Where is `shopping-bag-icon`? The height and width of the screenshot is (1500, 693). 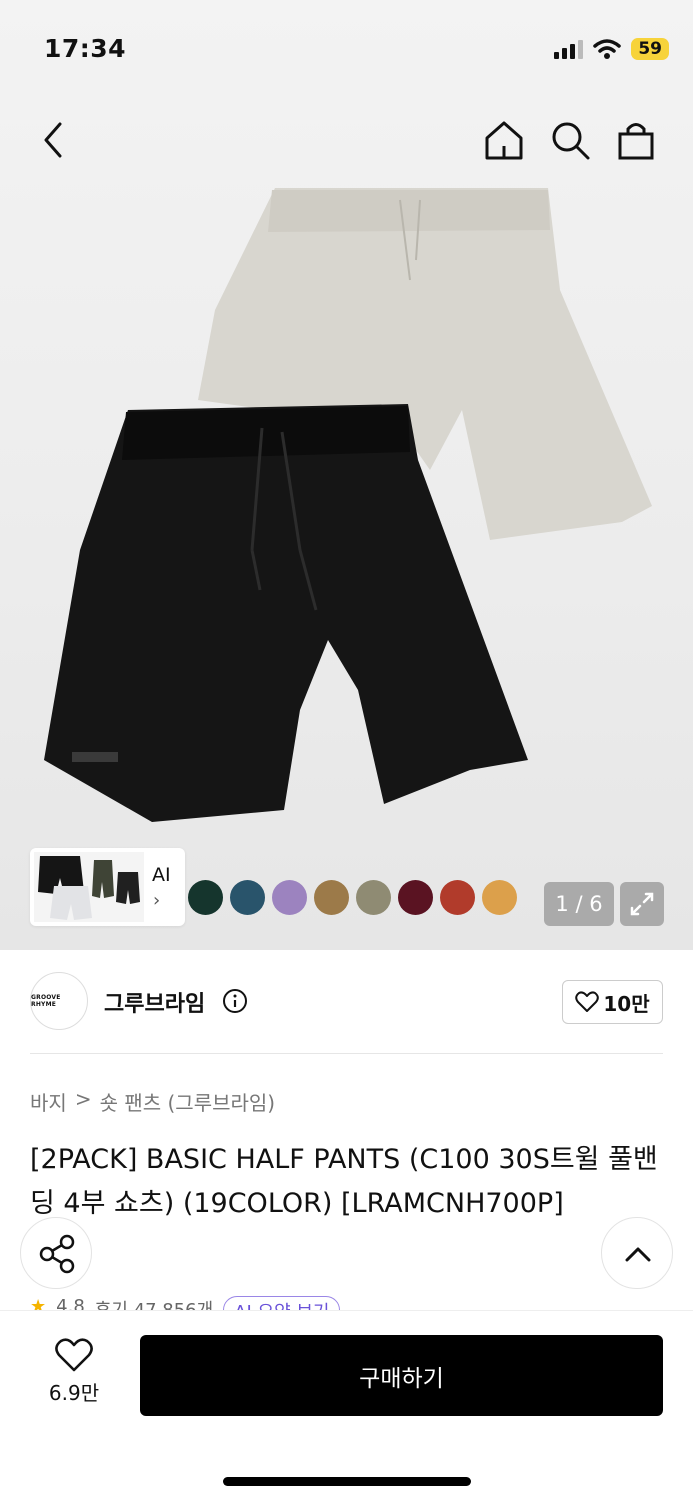 shopping-bag-icon is located at coordinates (636, 140).